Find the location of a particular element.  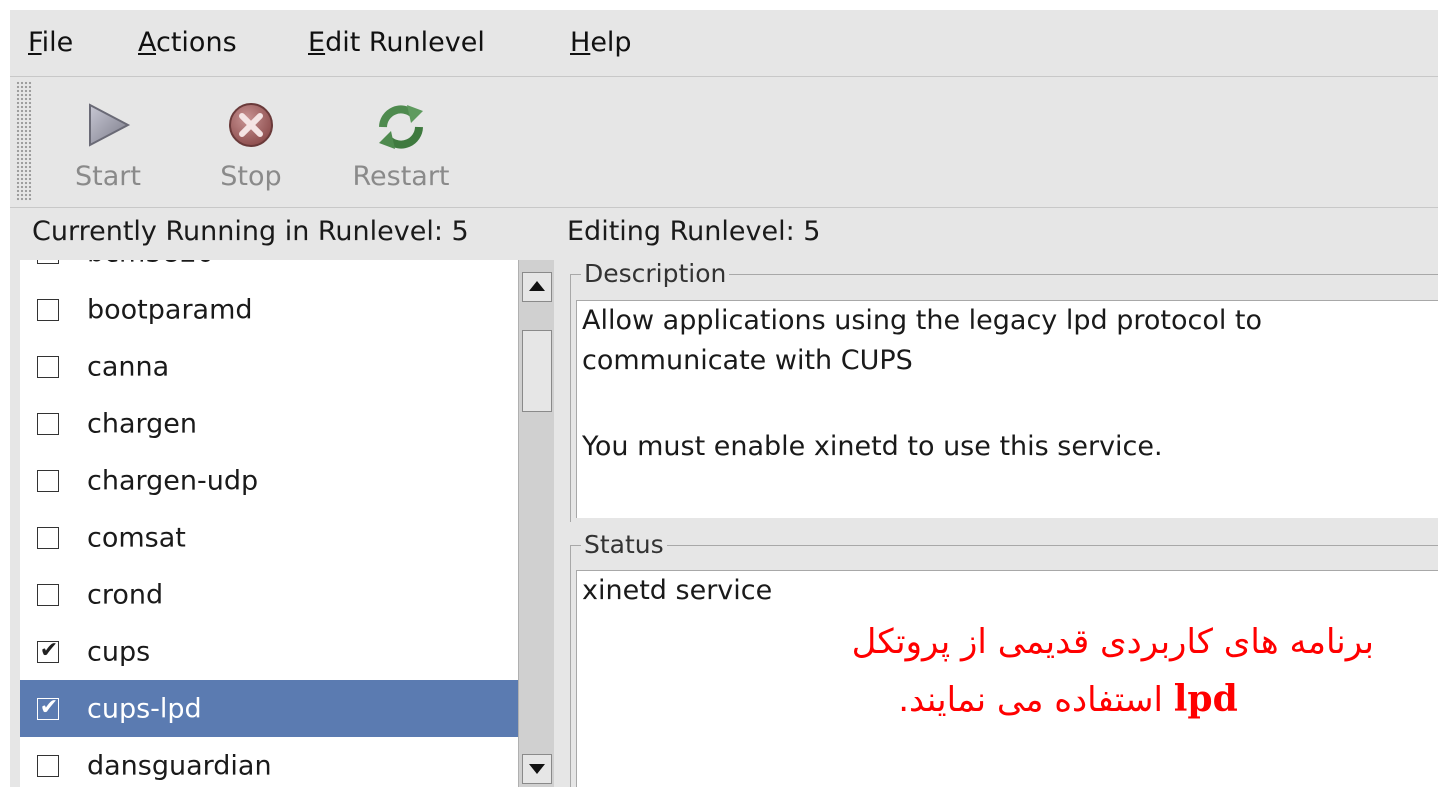

description-title: Description is located at coordinates (655, 274).